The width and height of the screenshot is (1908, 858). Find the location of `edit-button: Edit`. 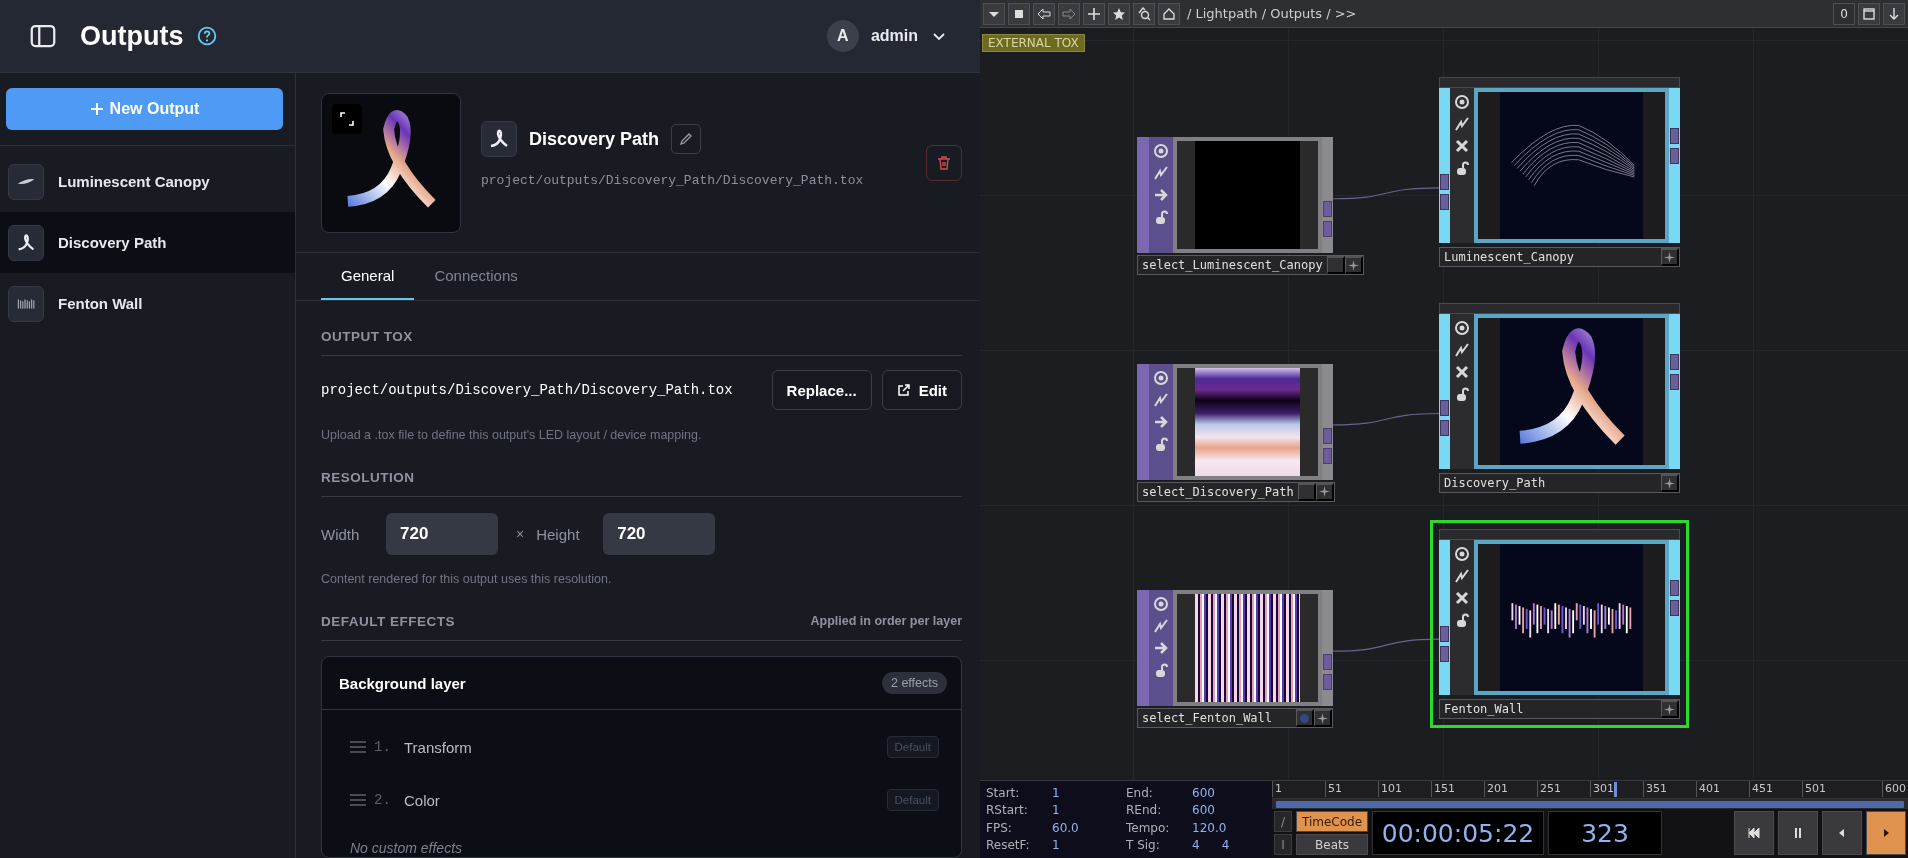

edit-button: Edit is located at coordinates (921, 390).